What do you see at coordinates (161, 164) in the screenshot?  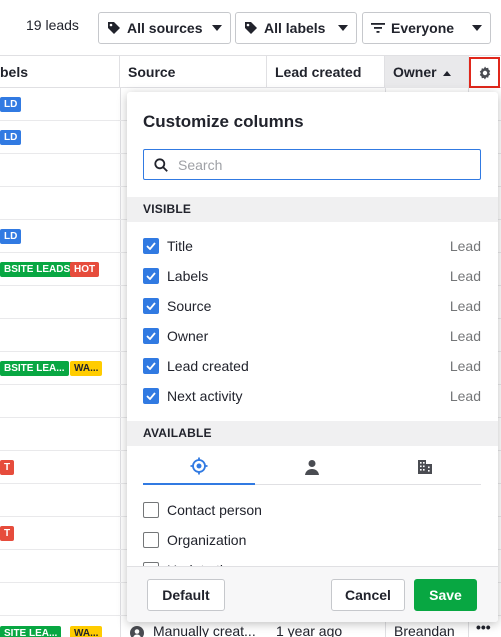 I see `search-icon` at bounding box center [161, 164].